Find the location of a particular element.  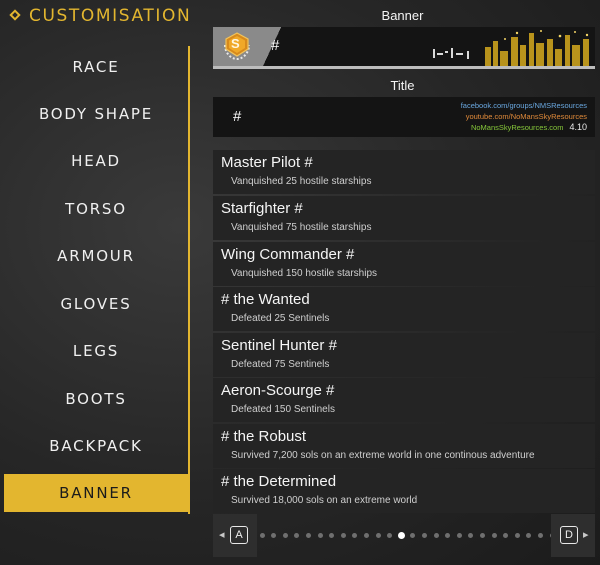

banner-preview: S # is located at coordinates (404, 48).